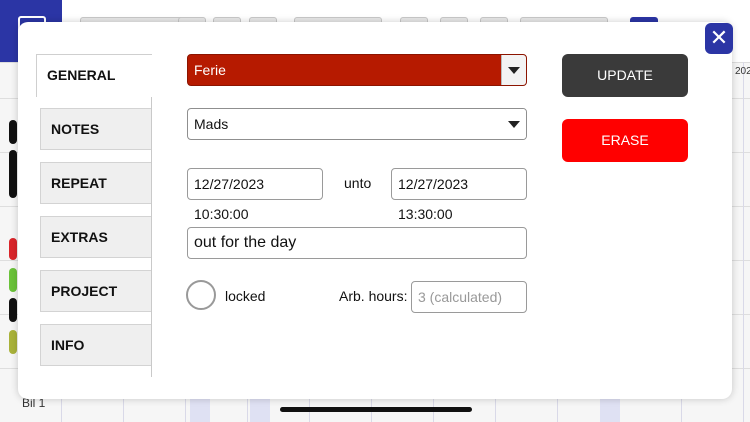  I want to click on close-icon: ✕, so click(719, 37).